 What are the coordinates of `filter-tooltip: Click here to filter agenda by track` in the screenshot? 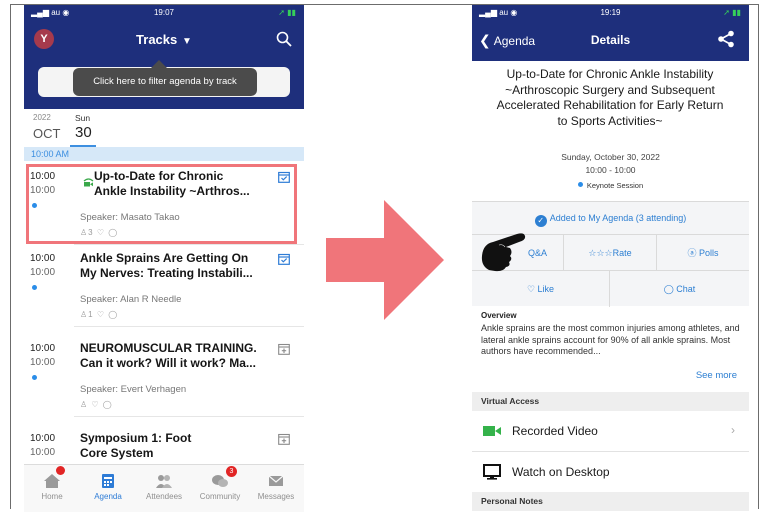 It's located at (165, 82).